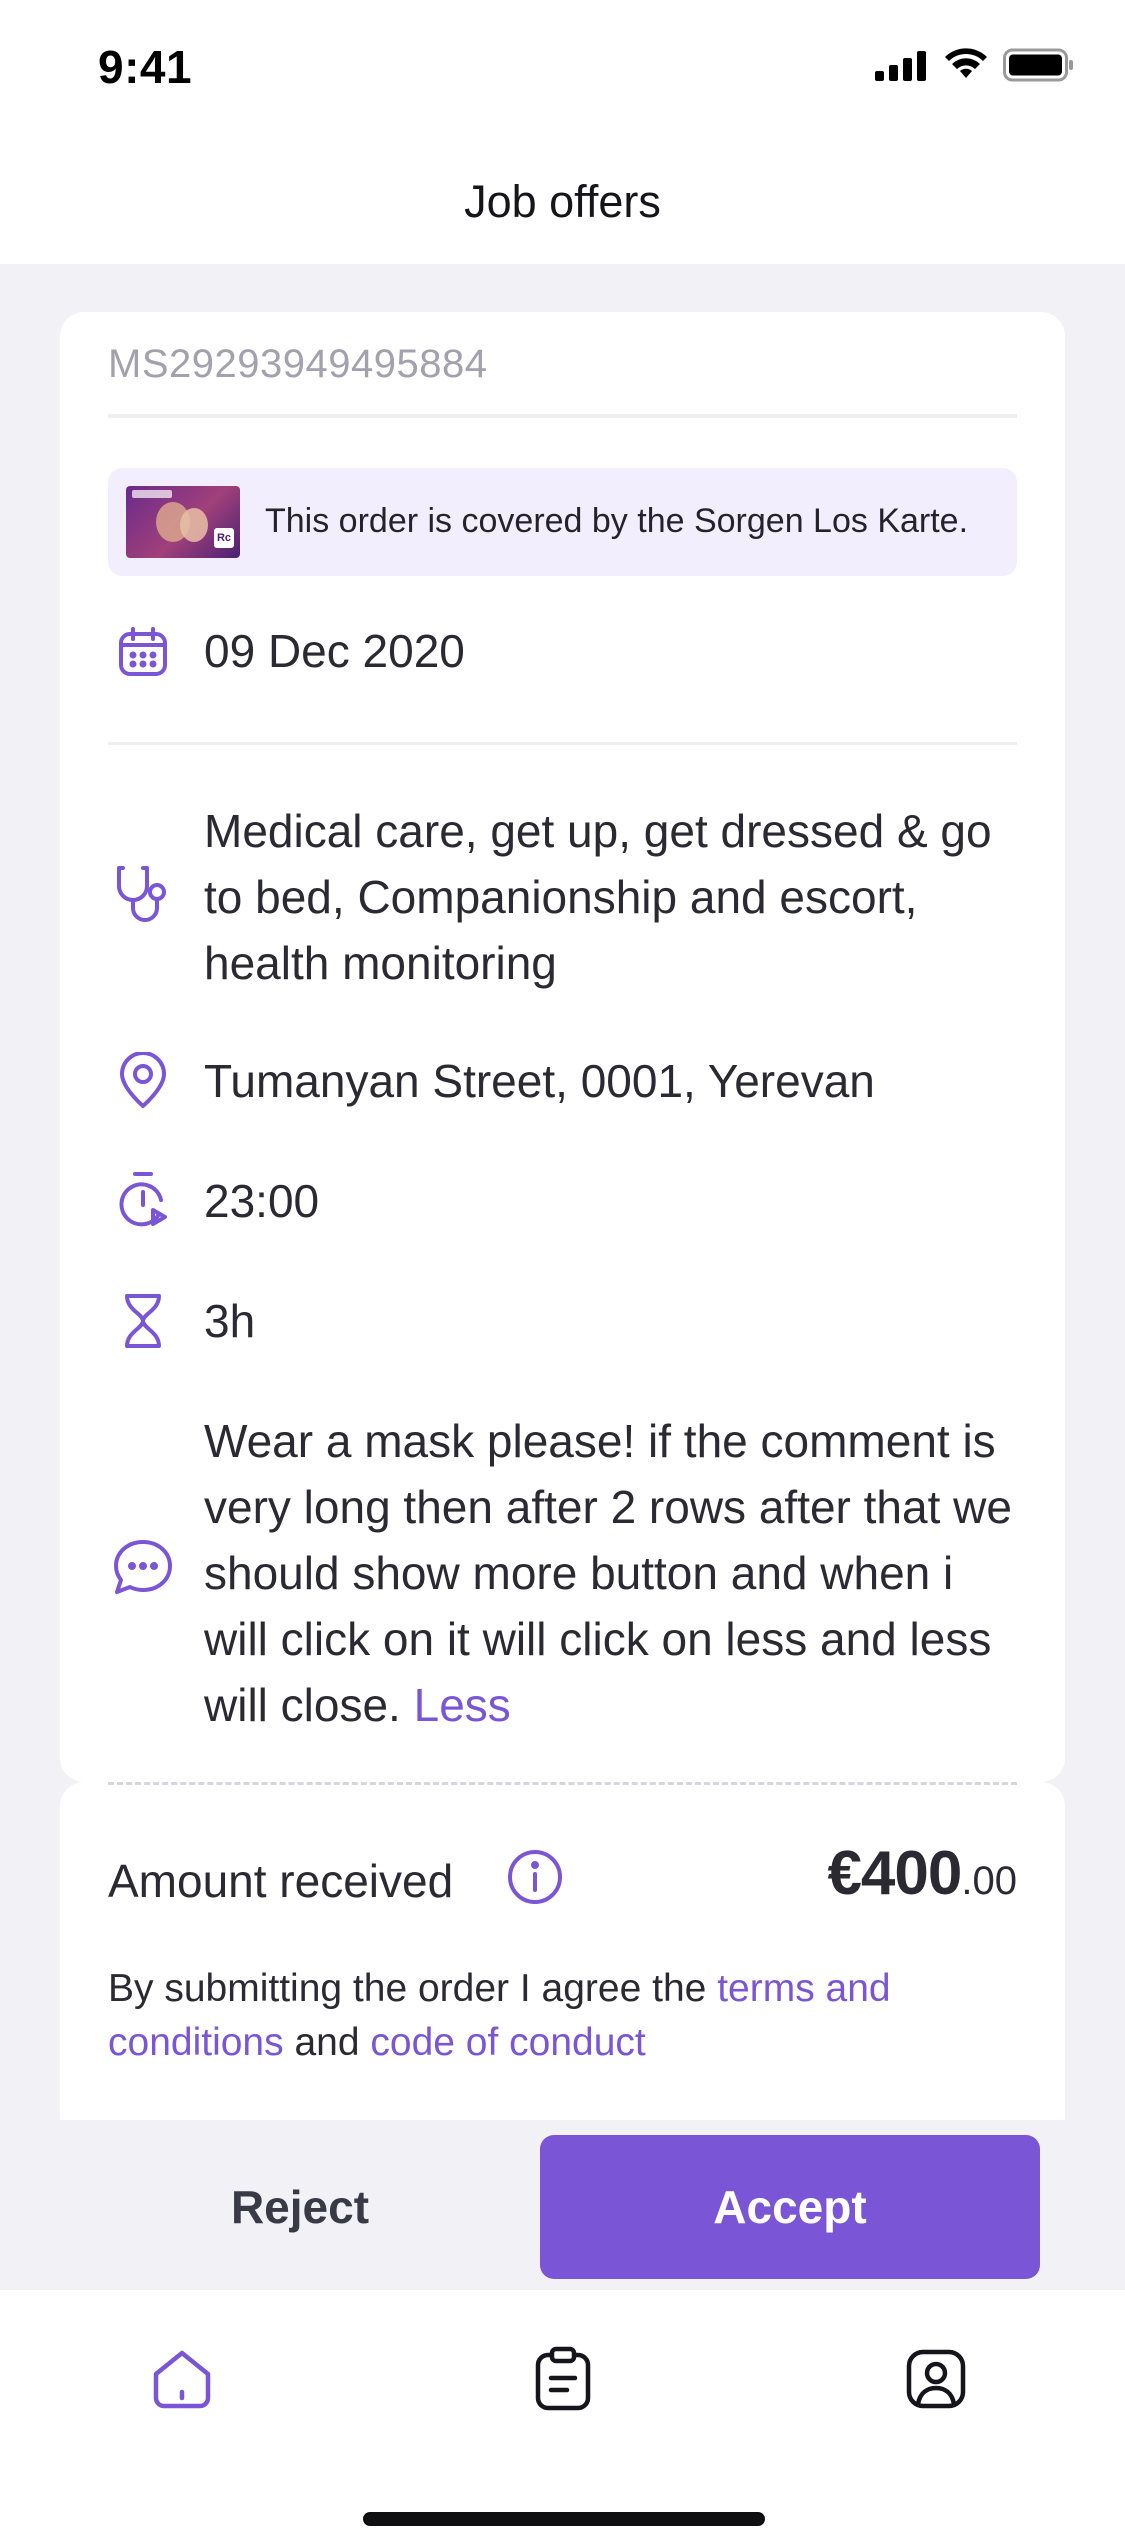 The width and height of the screenshot is (1125, 2544). What do you see at coordinates (562, 1321) in the screenshot?
I see `duration-row: 3h` at bounding box center [562, 1321].